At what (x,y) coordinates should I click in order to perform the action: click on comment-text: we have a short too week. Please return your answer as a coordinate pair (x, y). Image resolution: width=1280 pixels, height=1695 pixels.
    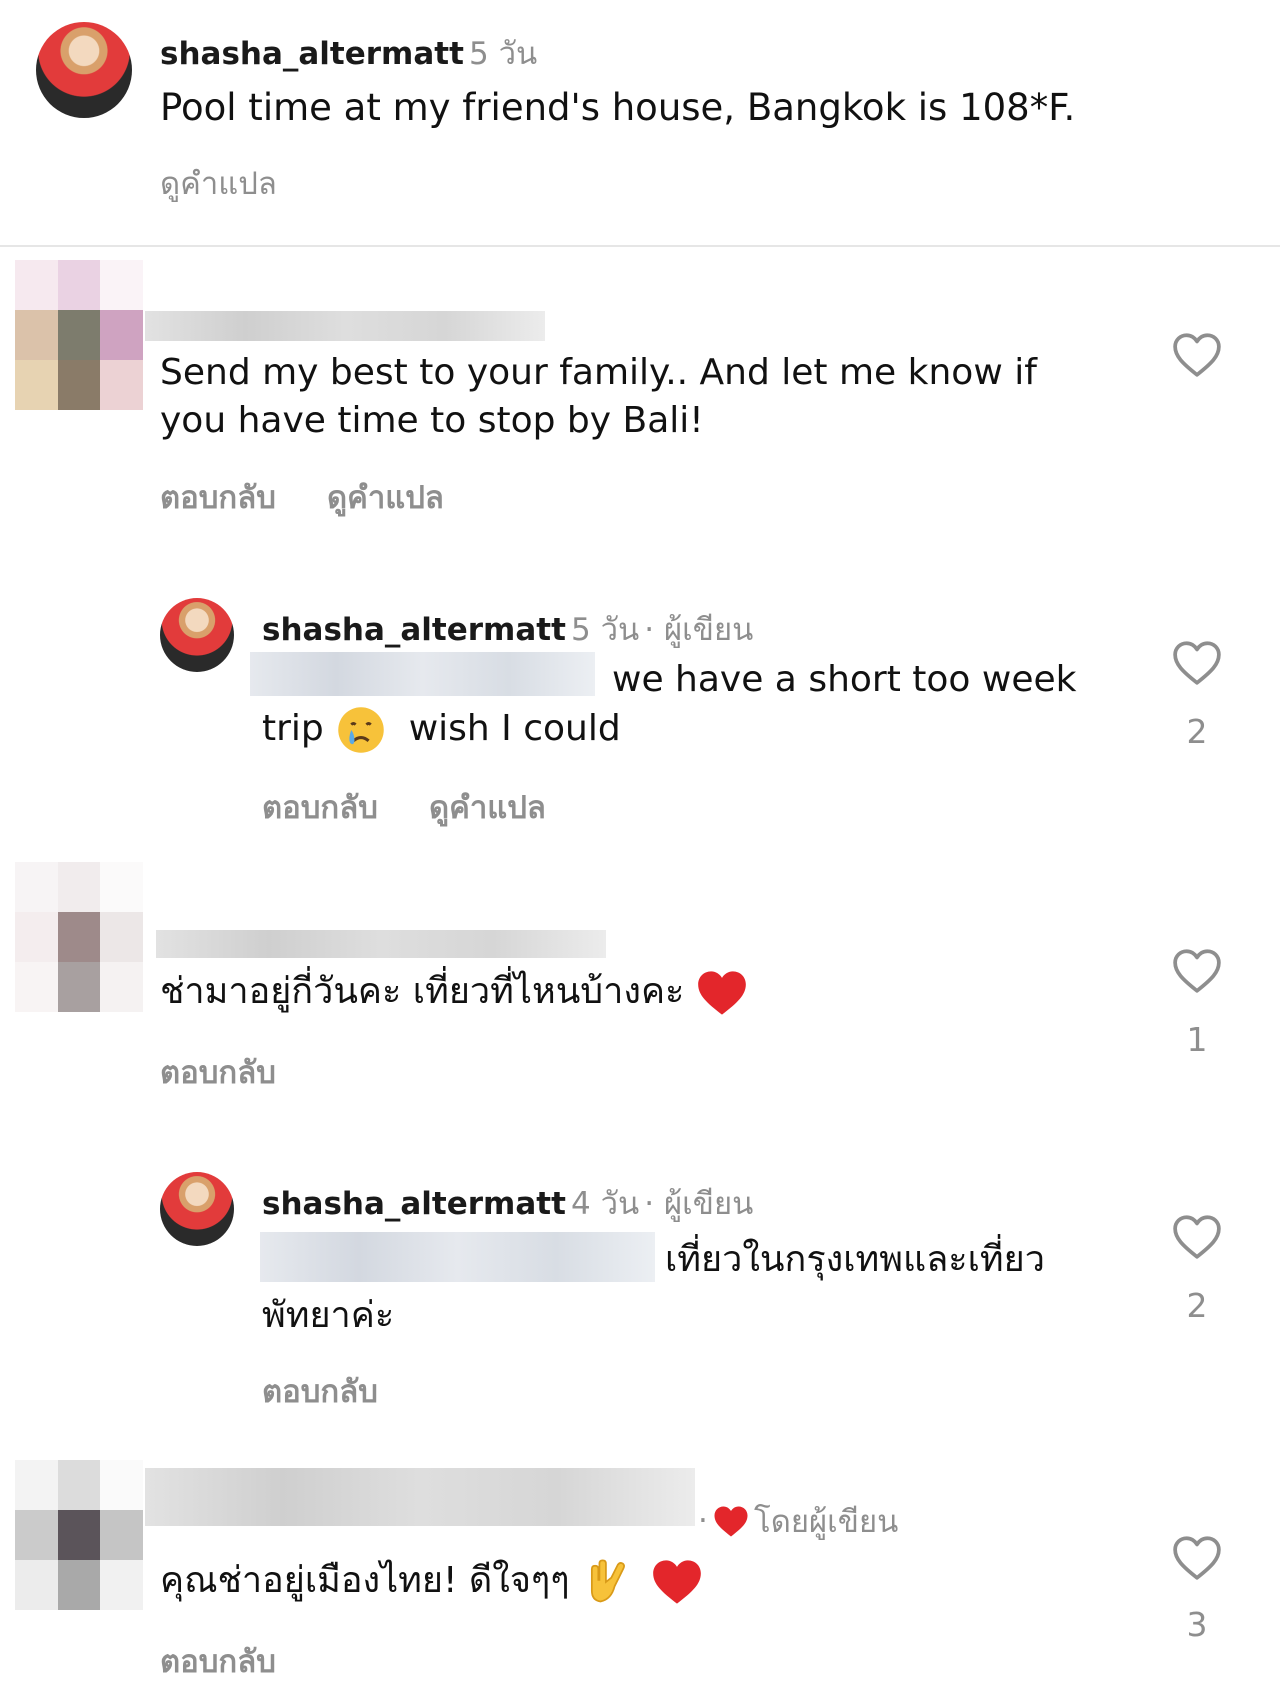
    Looking at the image, I should click on (844, 679).